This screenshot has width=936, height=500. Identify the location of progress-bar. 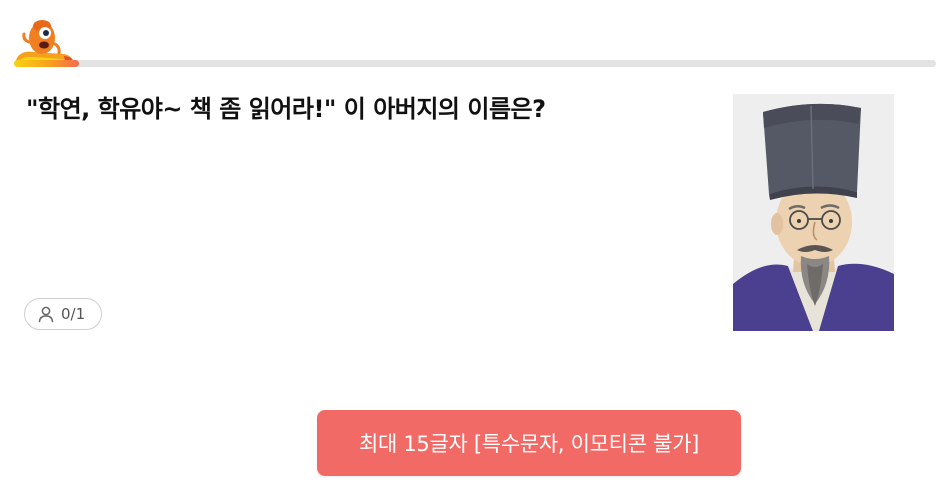
(475, 63).